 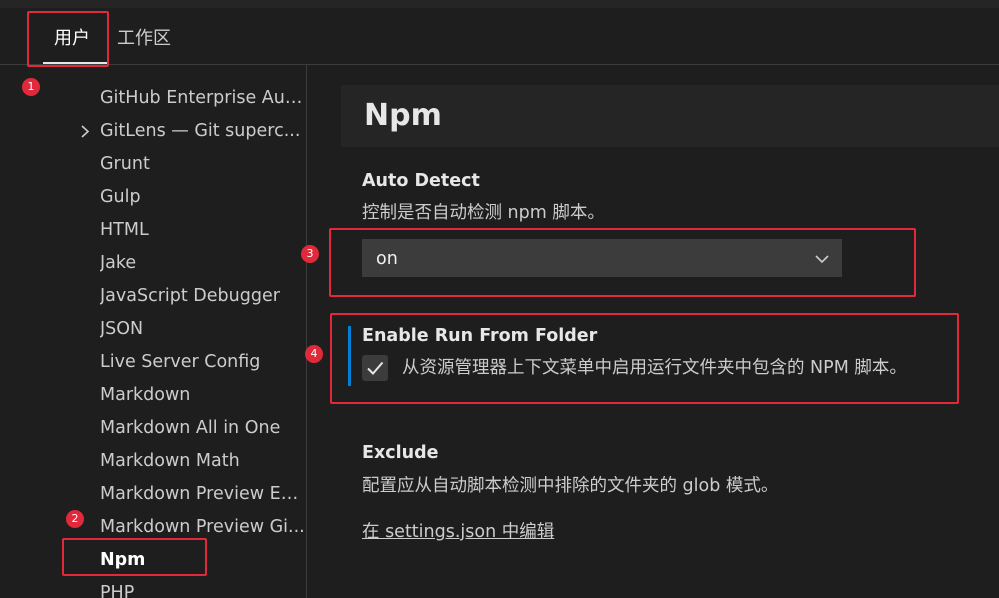 What do you see at coordinates (483, 213) in the screenshot?
I see `setting-description-auto-detect: 控制是否自动检测 npm 脚本。` at bounding box center [483, 213].